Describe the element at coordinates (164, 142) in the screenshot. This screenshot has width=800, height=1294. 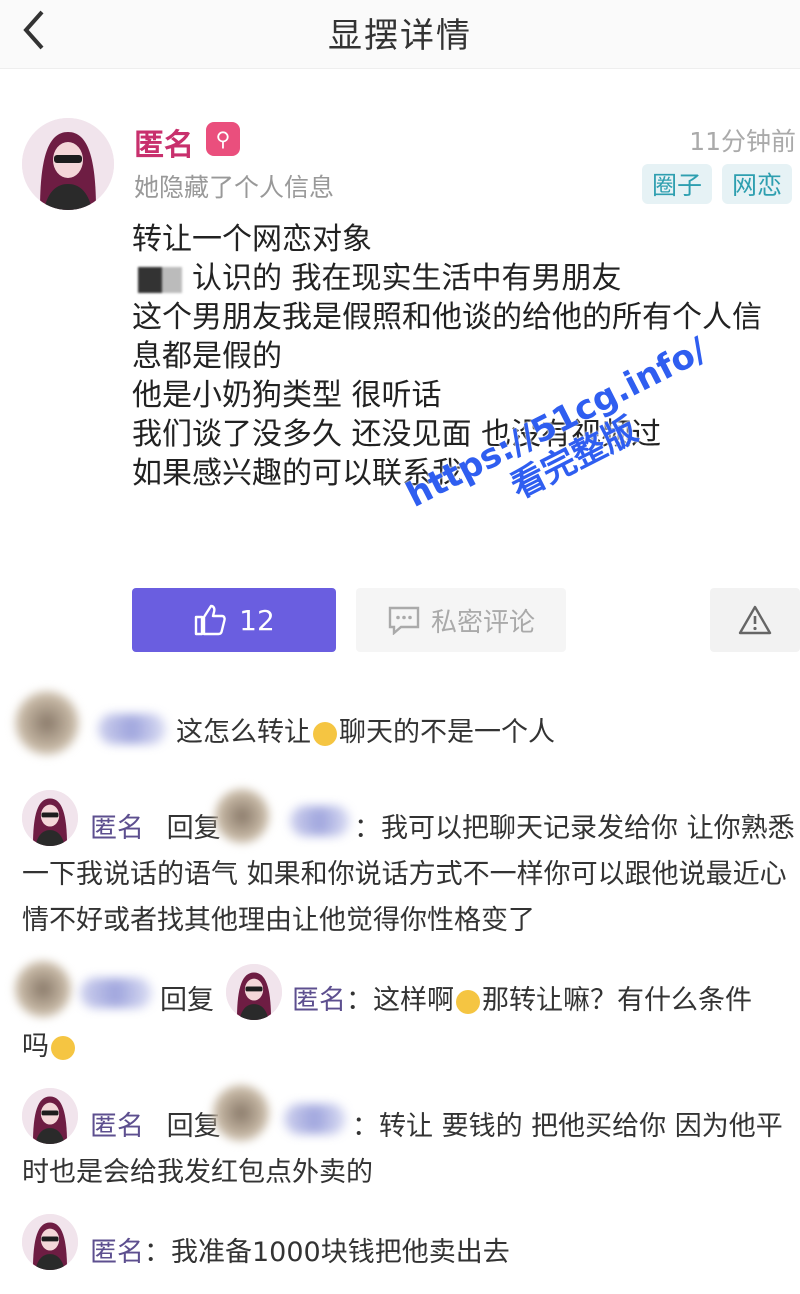
I see `author-name: 匿名` at that location.